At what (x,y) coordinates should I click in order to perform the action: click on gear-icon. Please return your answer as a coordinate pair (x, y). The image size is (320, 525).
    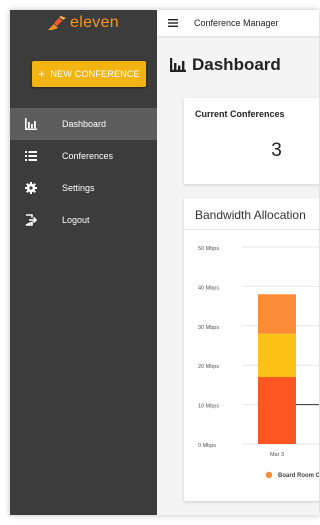
    Looking at the image, I should click on (31, 188).